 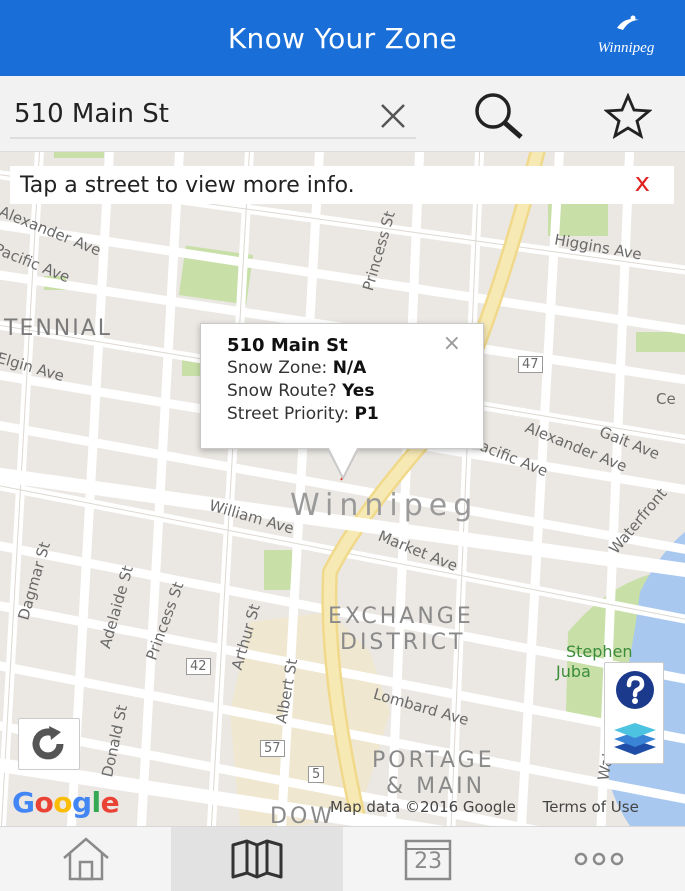 I want to click on refresh-icon, so click(x=48, y=743).